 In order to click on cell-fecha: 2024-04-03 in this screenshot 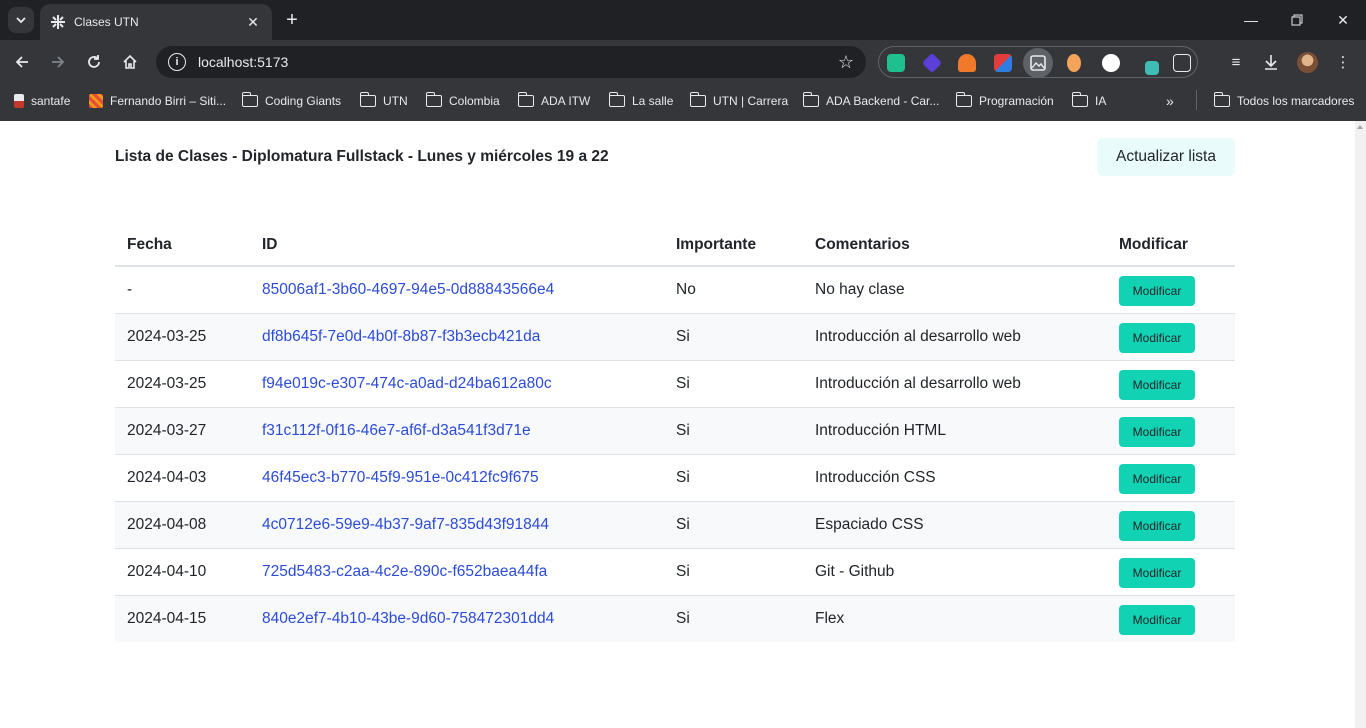, I will do `click(182, 478)`.